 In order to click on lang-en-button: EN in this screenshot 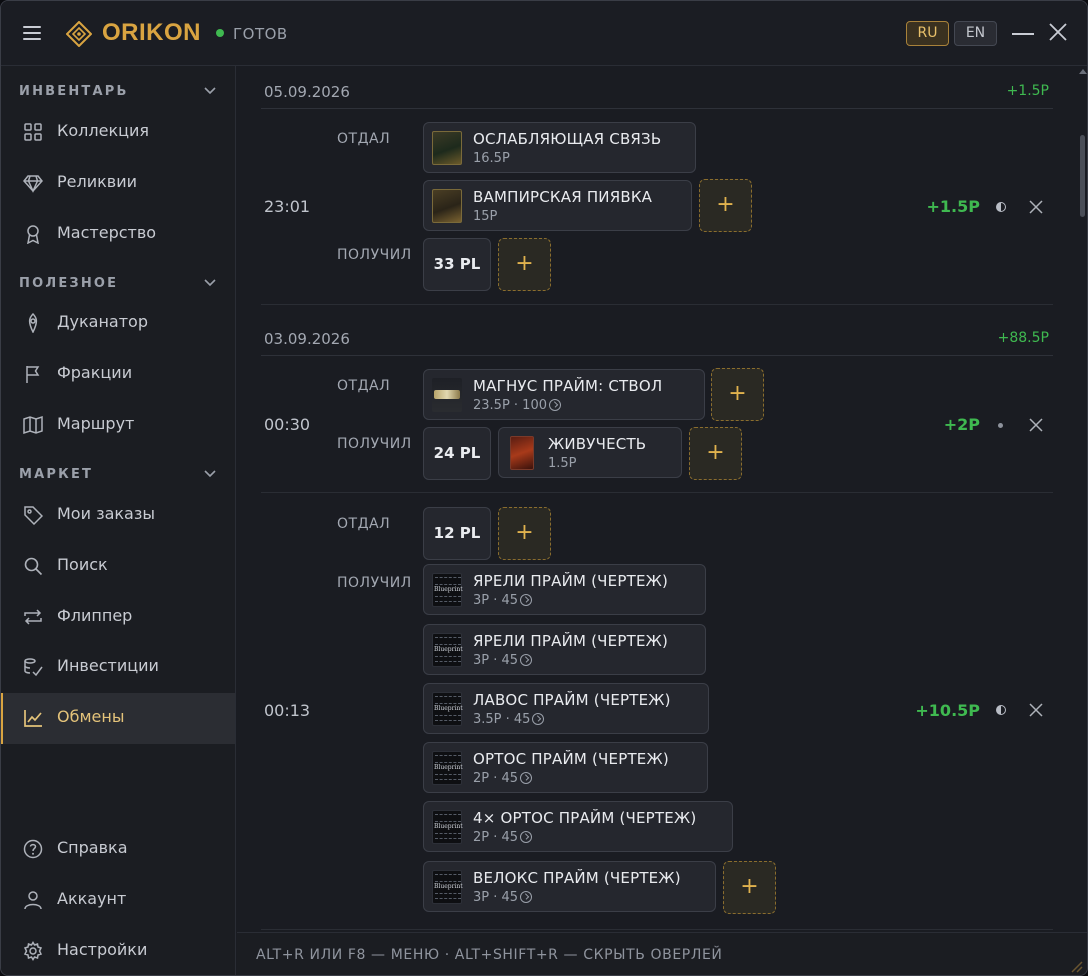, I will do `click(975, 33)`.